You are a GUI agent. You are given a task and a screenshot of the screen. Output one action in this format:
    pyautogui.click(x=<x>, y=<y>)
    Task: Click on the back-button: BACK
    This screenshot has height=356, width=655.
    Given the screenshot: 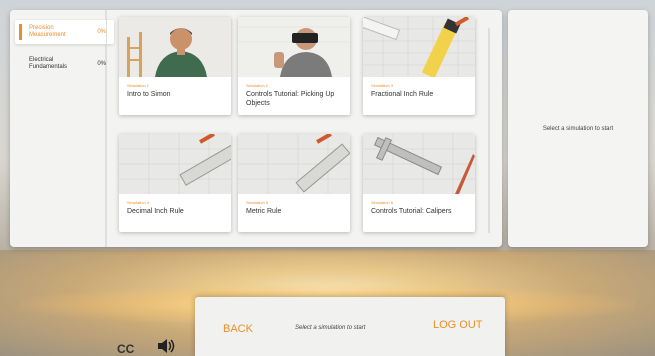 What is the action you would take?
    pyautogui.click(x=238, y=329)
    